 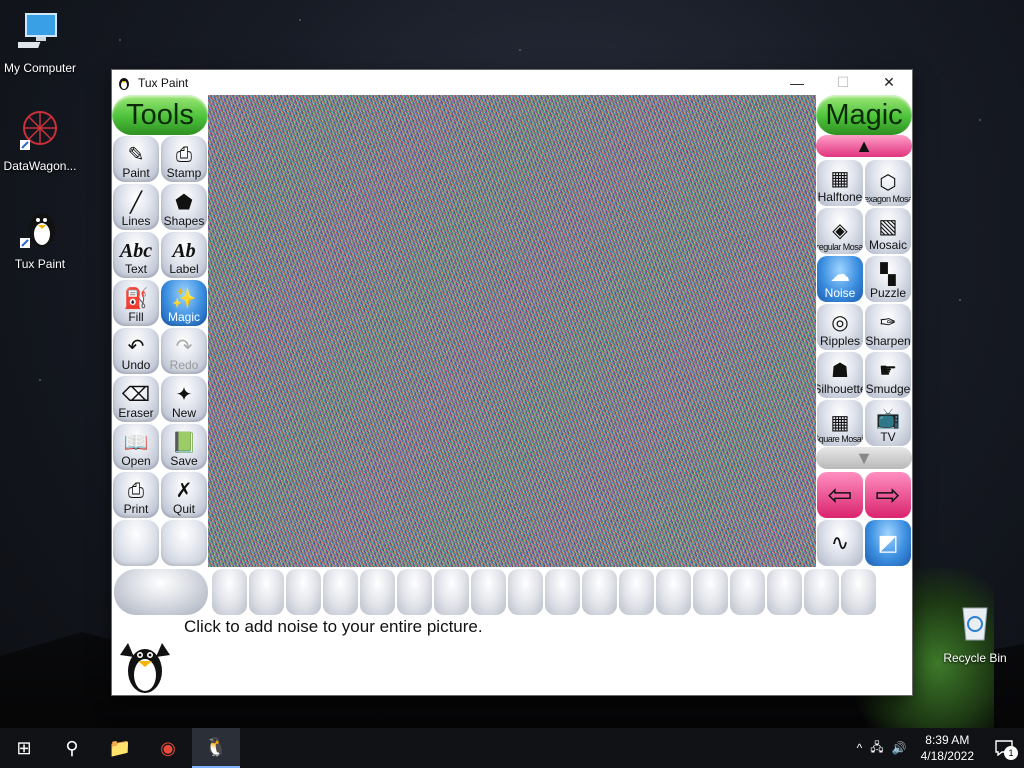 I want to click on desktop-icon-my-computer: My Computer, so click(x=40, y=42).